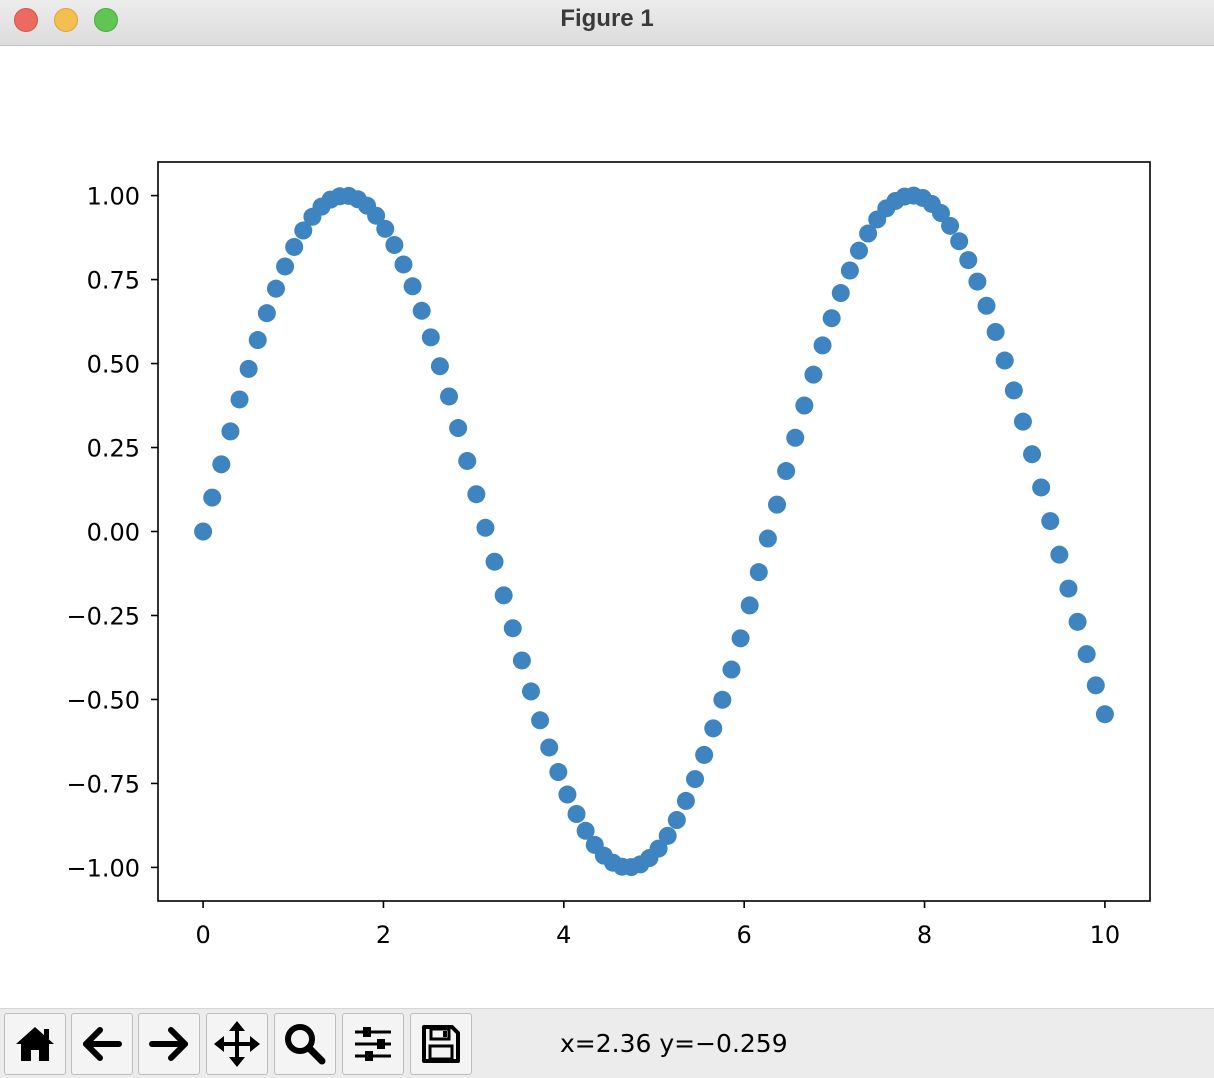  What do you see at coordinates (103, 868) in the screenshot?
I see `y-tick-label: −1.00` at bounding box center [103, 868].